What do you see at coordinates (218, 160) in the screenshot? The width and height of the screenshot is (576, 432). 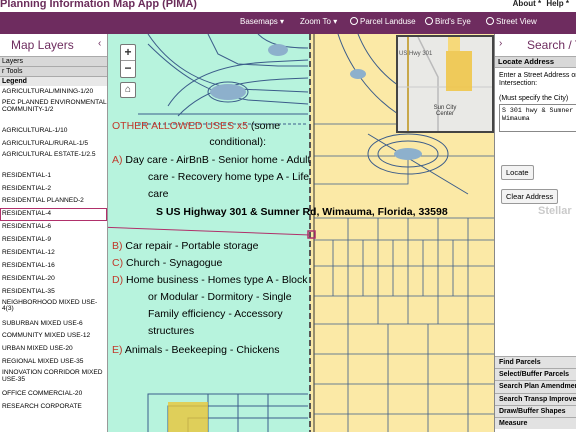 I see `use-line: Day care - AirBnB - Senior home - Adult` at bounding box center [218, 160].